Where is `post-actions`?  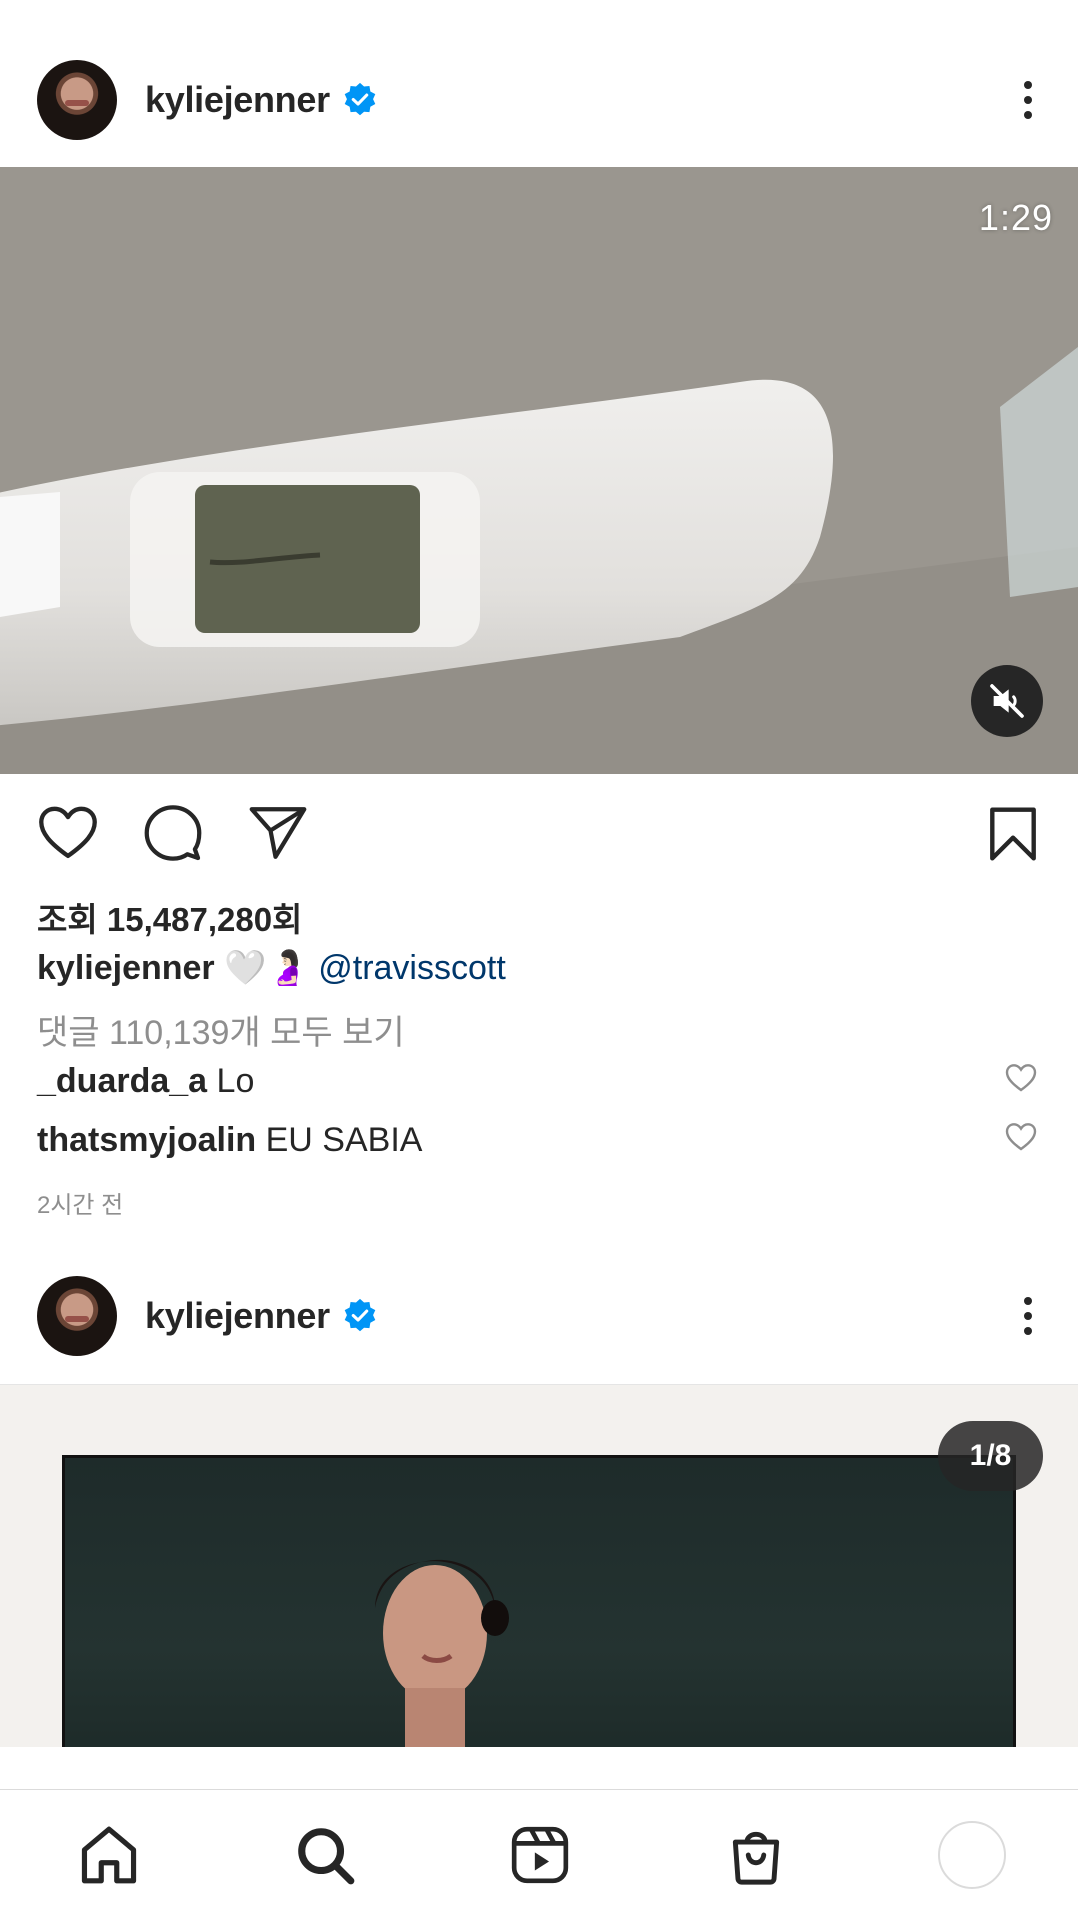
post-actions is located at coordinates (539, 835).